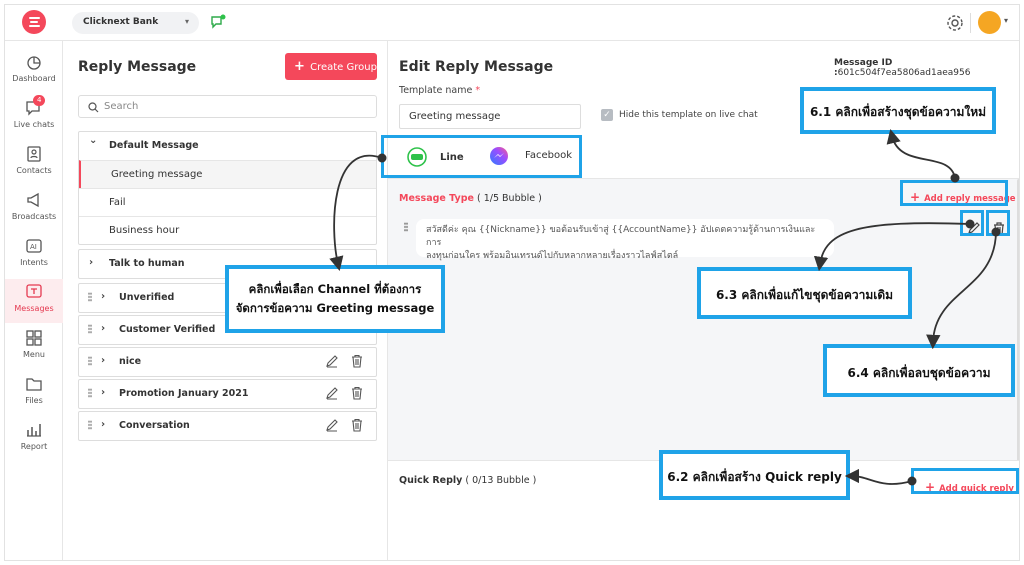 Image resolution: width=1024 pixels, height=565 pixels. Describe the element at coordinates (34, 262) in the screenshot. I see `sidebar-item-label: Intents` at that location.